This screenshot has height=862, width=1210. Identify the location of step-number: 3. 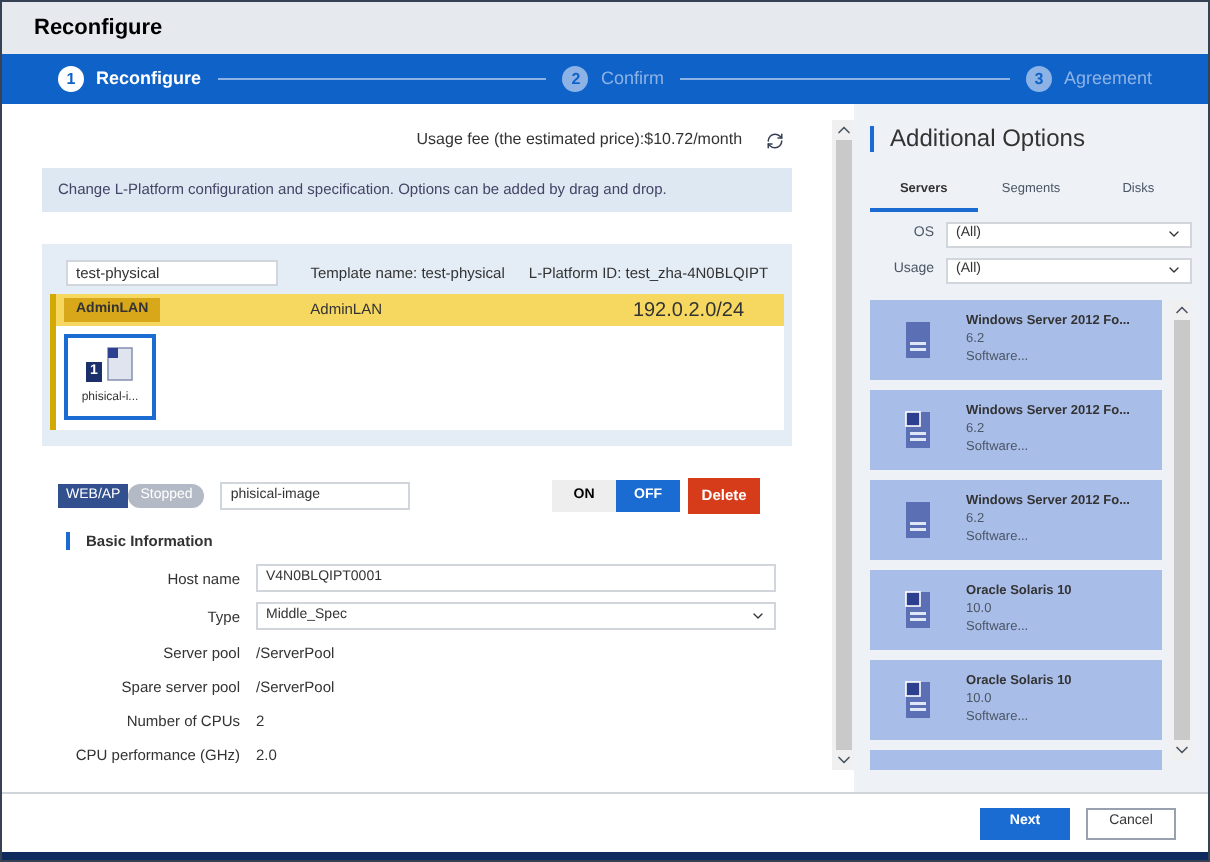
(1038, 79).